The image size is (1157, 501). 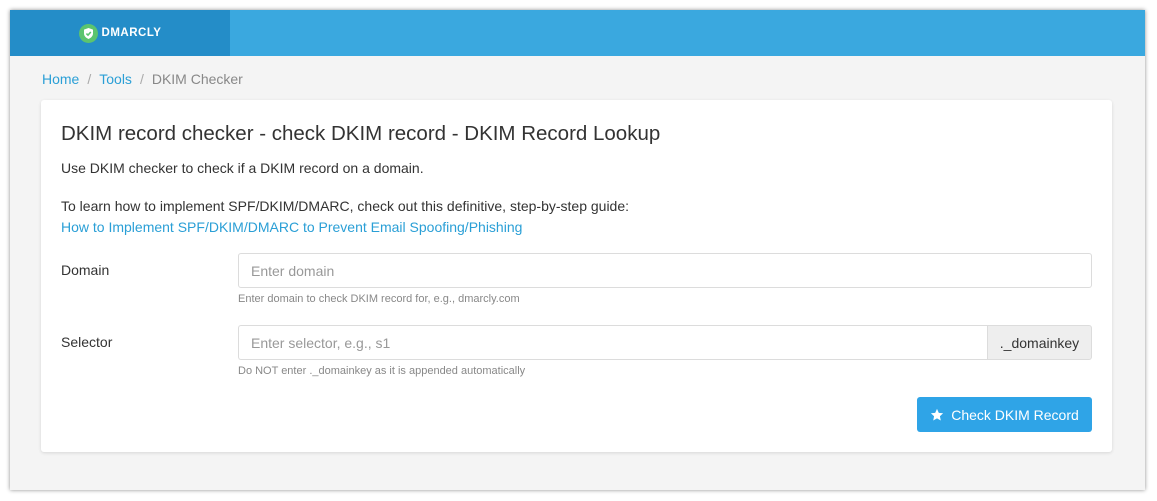 I want to click on breadcrumb-home: Home, so click(x=60, y=79).